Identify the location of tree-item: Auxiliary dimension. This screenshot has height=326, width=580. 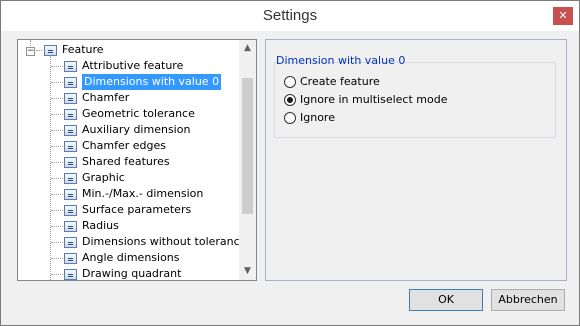
(128, 130).